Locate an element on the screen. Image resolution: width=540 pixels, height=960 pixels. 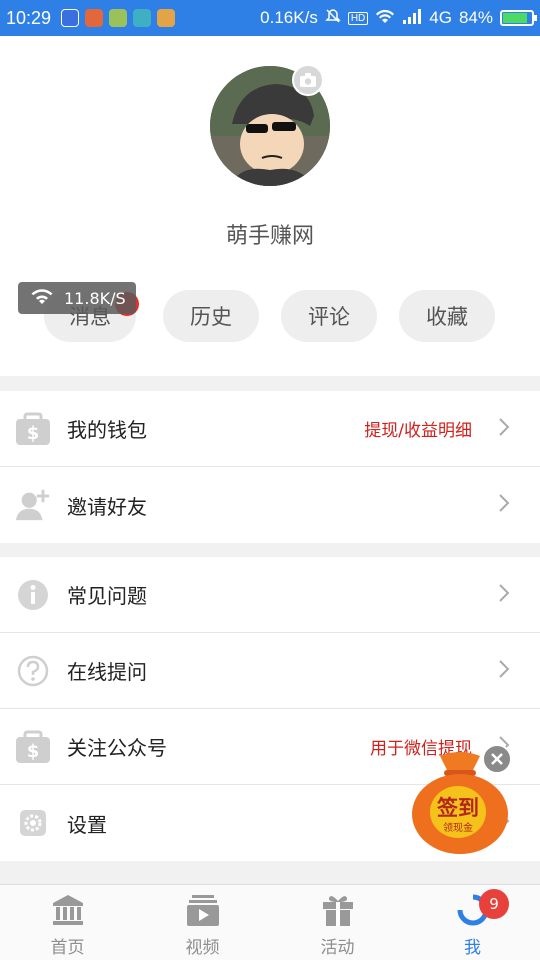
question-icon is located at coordinates (33, 671).